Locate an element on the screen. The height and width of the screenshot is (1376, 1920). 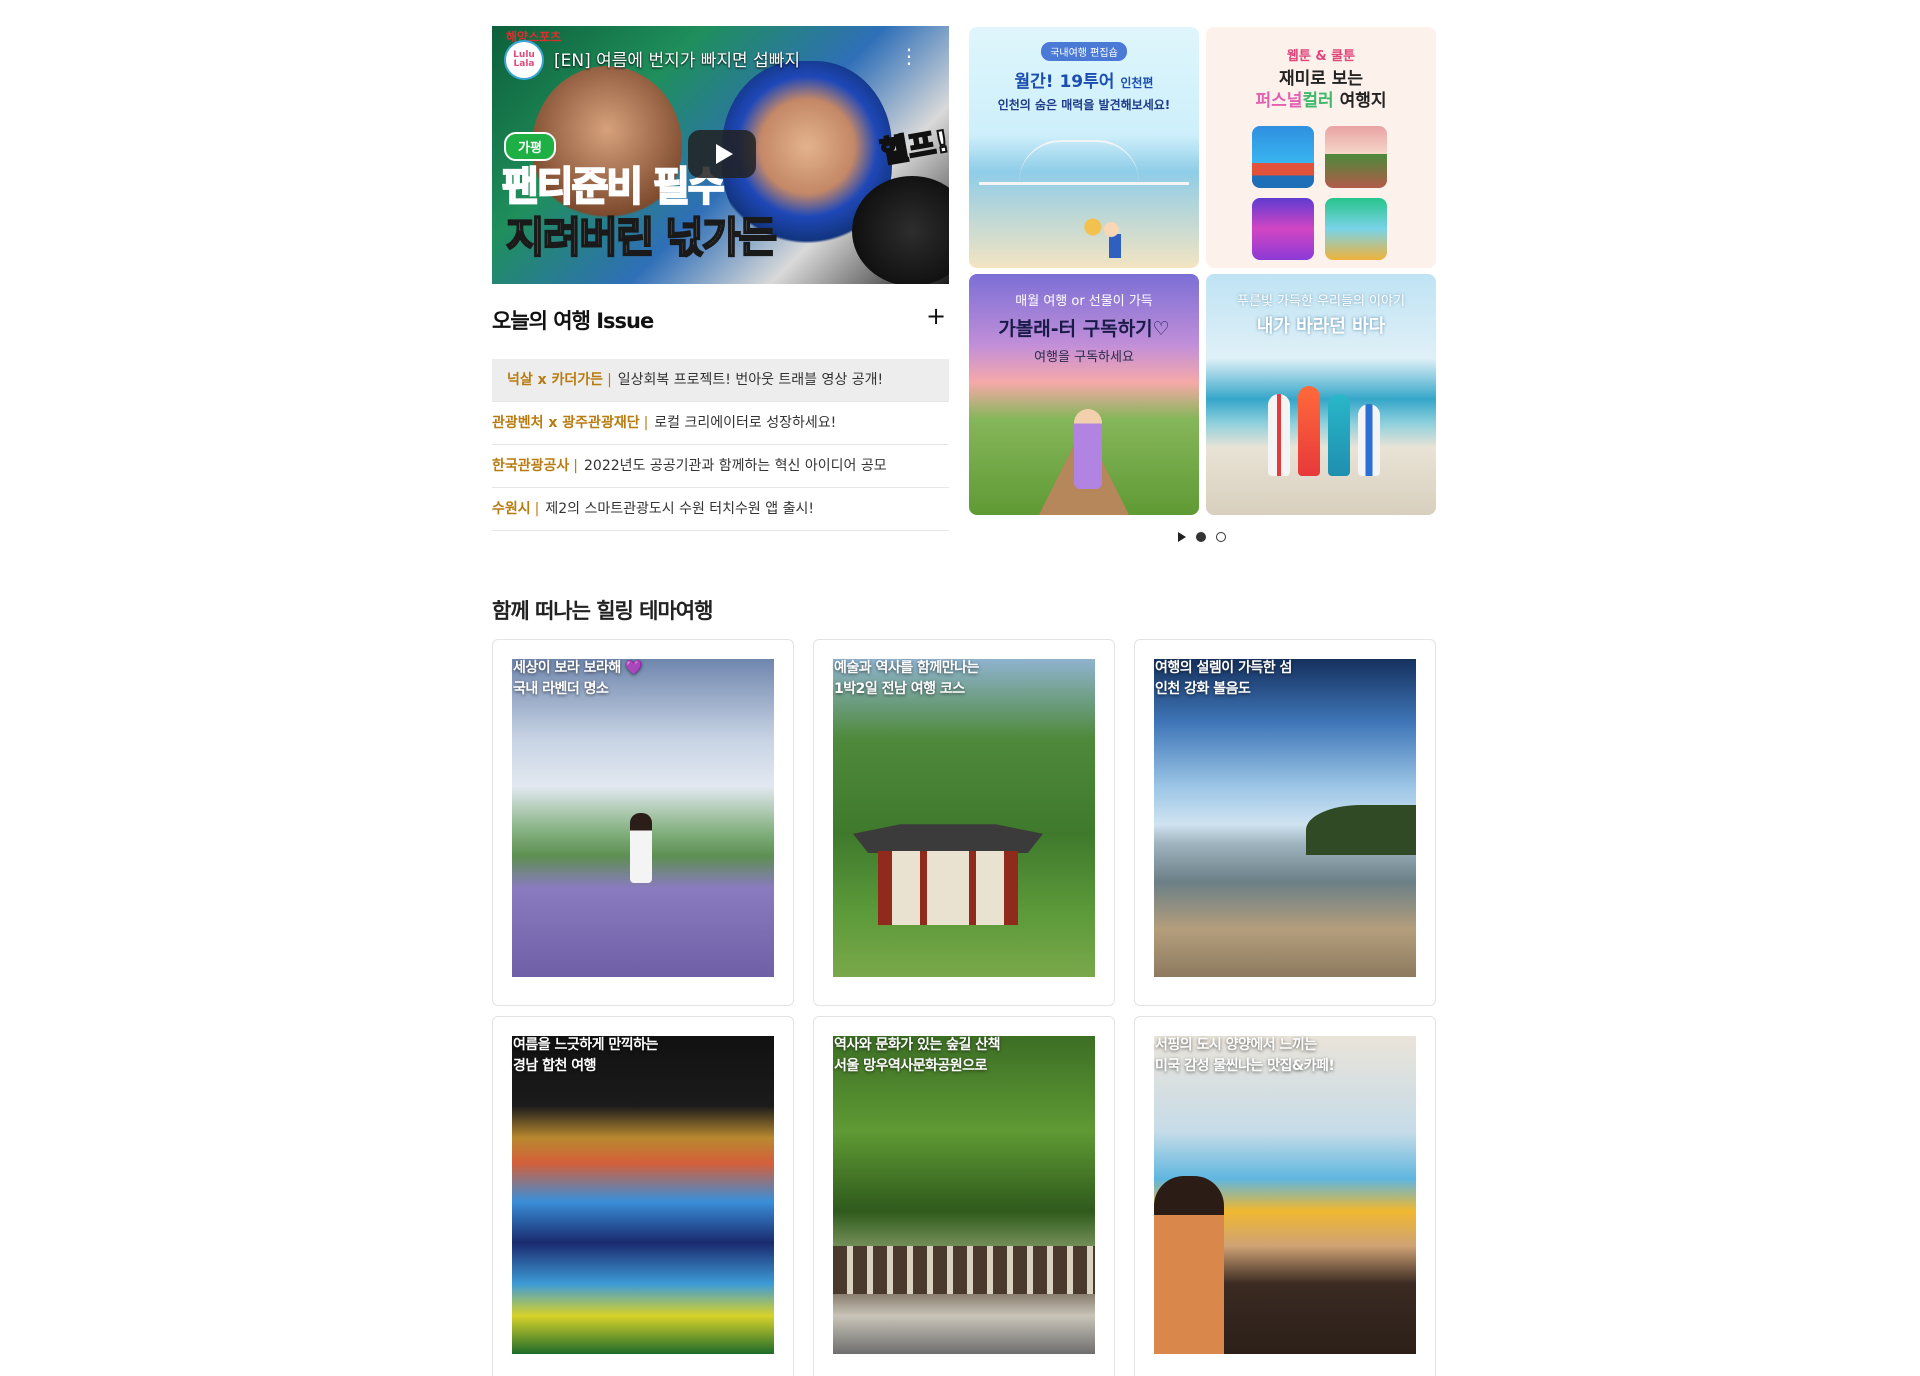
issue-source: 관광벤처 x 광주관광재단 is located at coordinates (566, 423).